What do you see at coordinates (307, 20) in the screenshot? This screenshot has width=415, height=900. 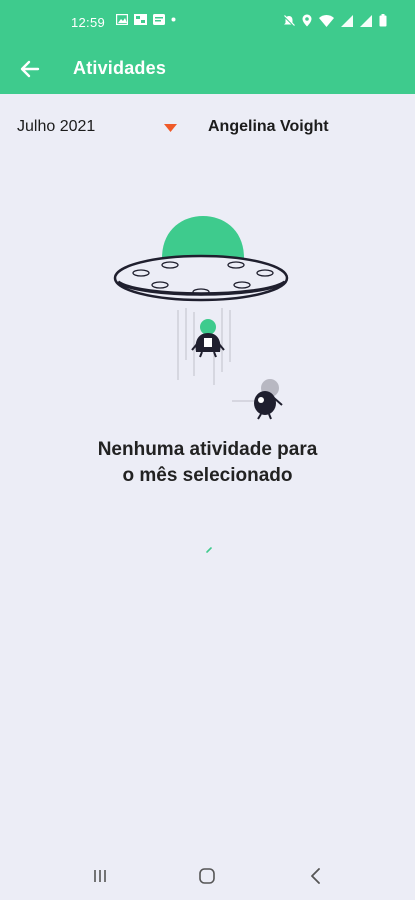 I see `location-icon` at bounding box center [307, 20].